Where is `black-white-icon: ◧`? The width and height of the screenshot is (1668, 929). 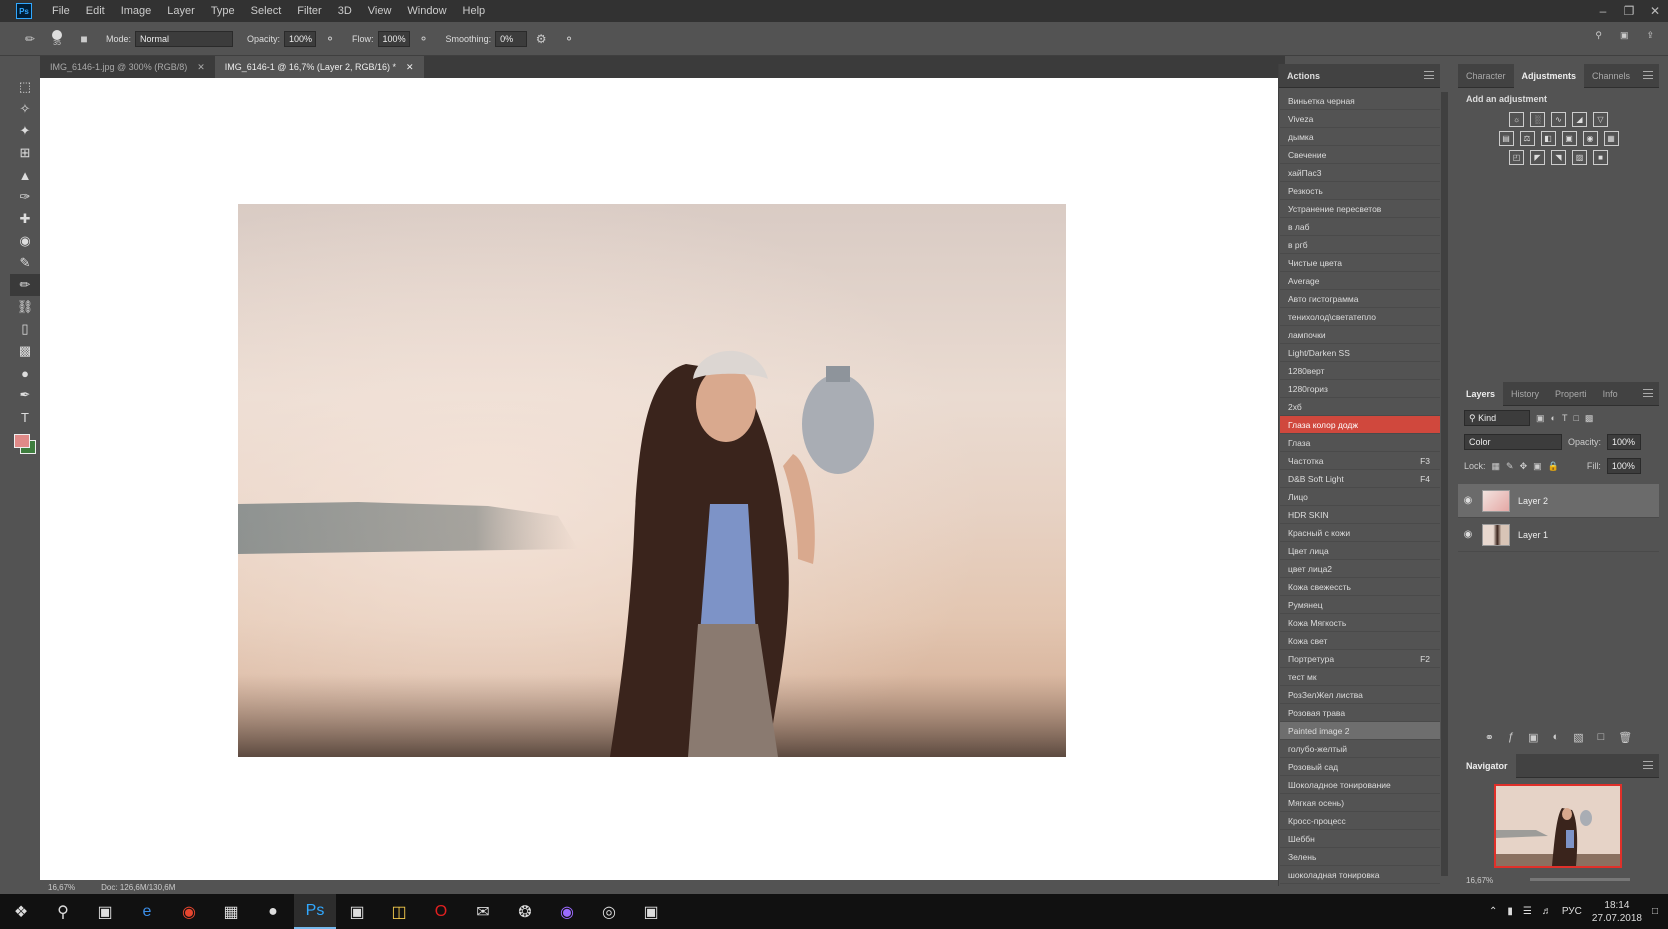
black-white-icon: ◧ is located at coordinates (1548, 138).